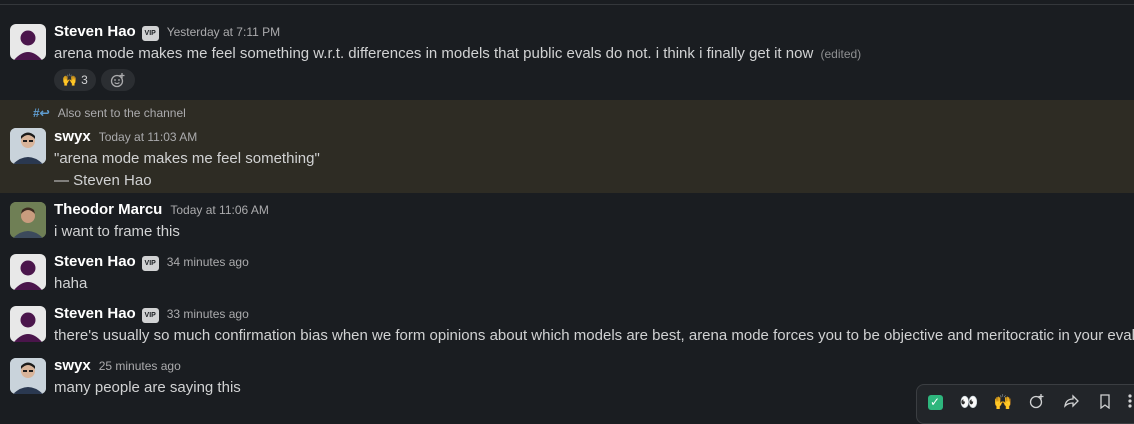  What do you see at coordinates (147, 387) in the screenshot?
I see `message-text: many people are saying this` at bounding box center [147, 387].